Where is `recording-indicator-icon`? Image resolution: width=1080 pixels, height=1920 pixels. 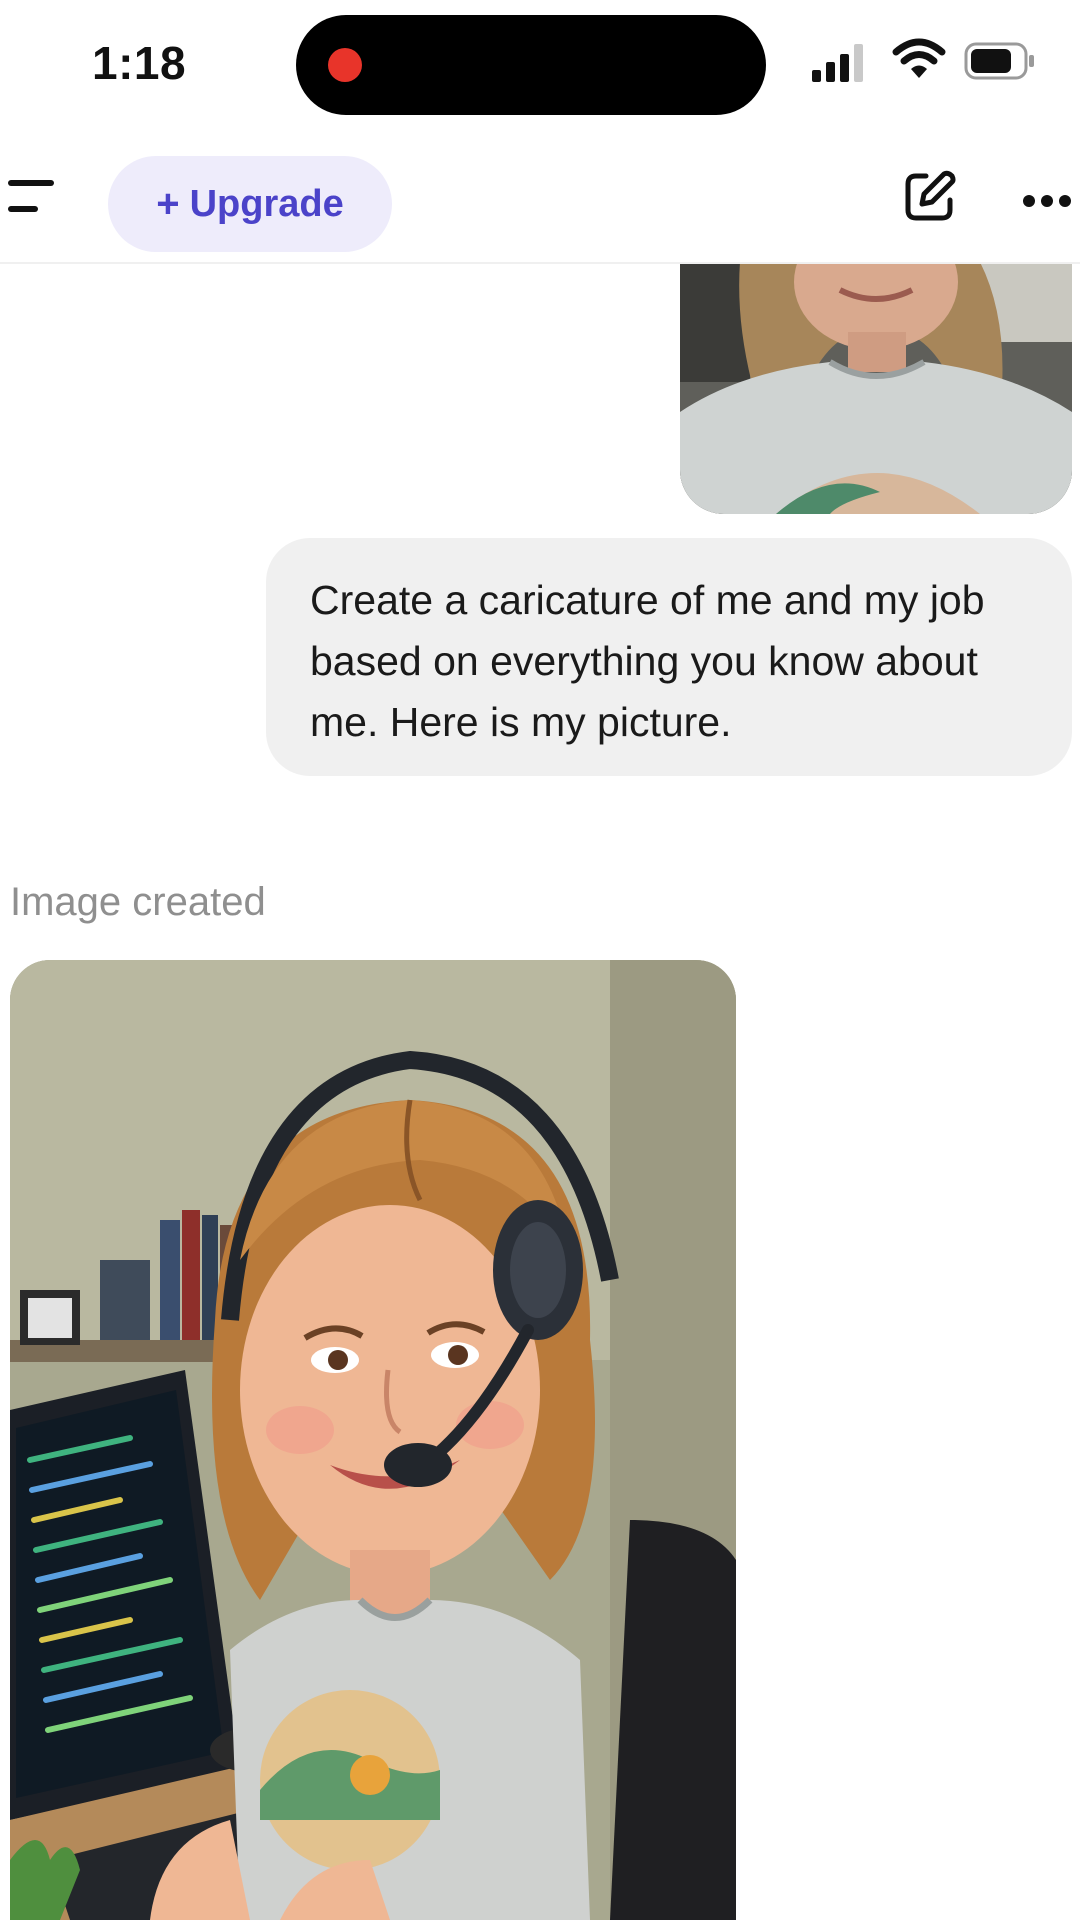
recording-indicator-icon is located at coordinates (345, 65).